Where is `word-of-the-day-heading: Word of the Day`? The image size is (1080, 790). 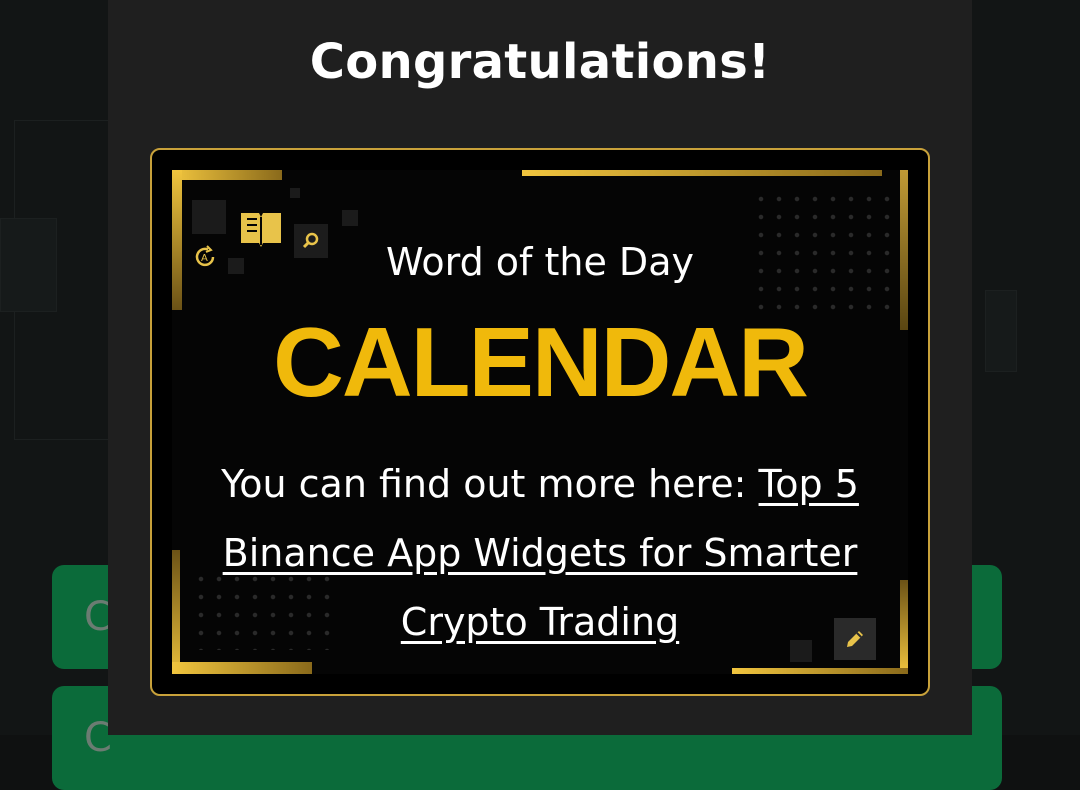
word-of-the-day-heading: Word of the Day is located at coordinates (540, 262).